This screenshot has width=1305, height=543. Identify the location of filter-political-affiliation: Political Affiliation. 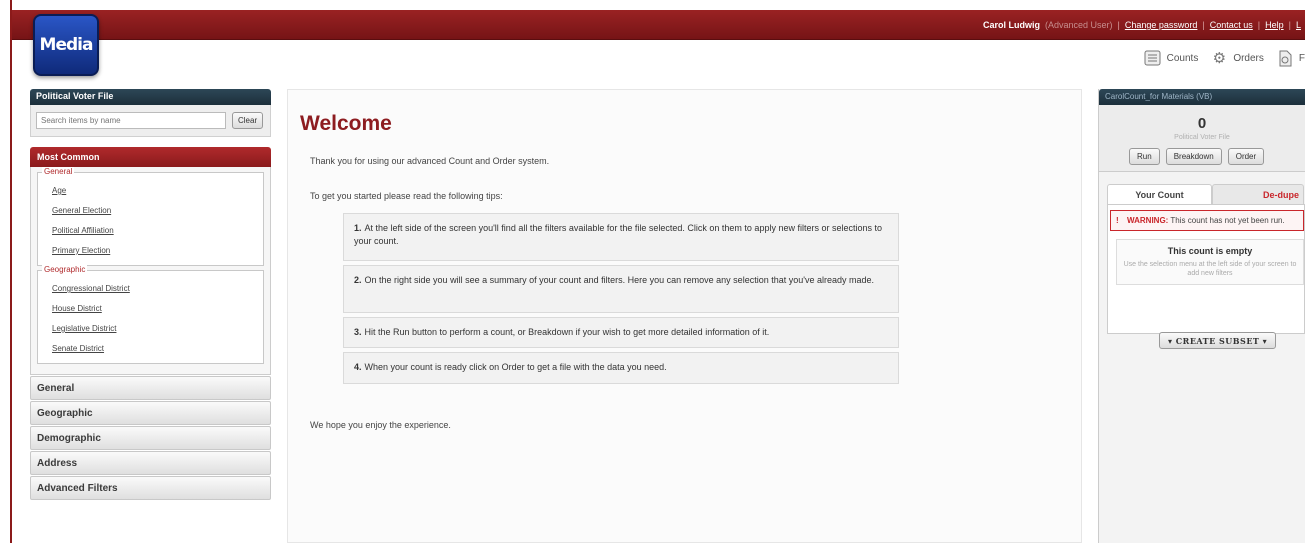
(153, 231).